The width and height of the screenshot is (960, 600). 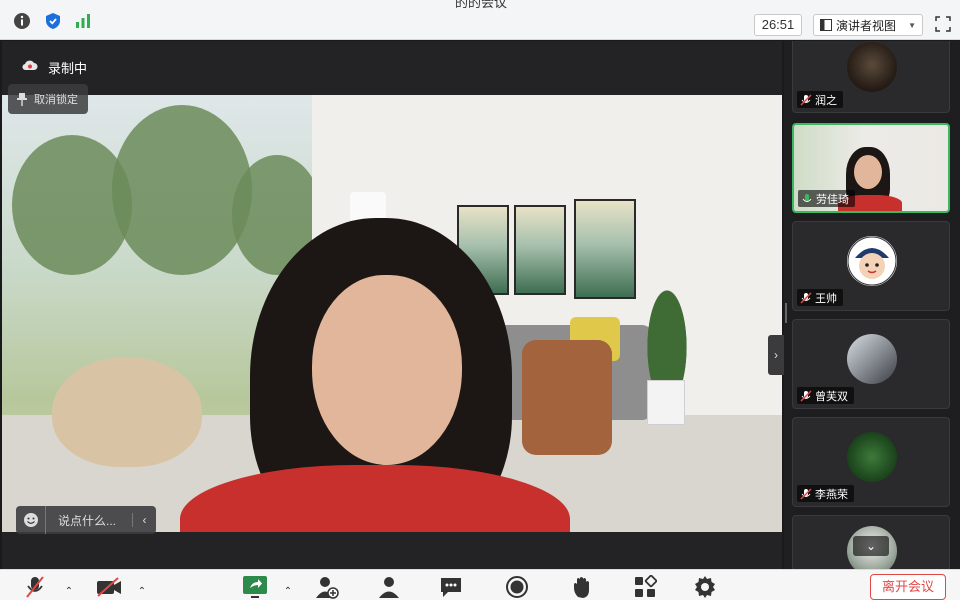 What do you see at coordinates (826, 298) in the screenshot?
I see `participant-name: 王帅` at bounding box center [826, 298].